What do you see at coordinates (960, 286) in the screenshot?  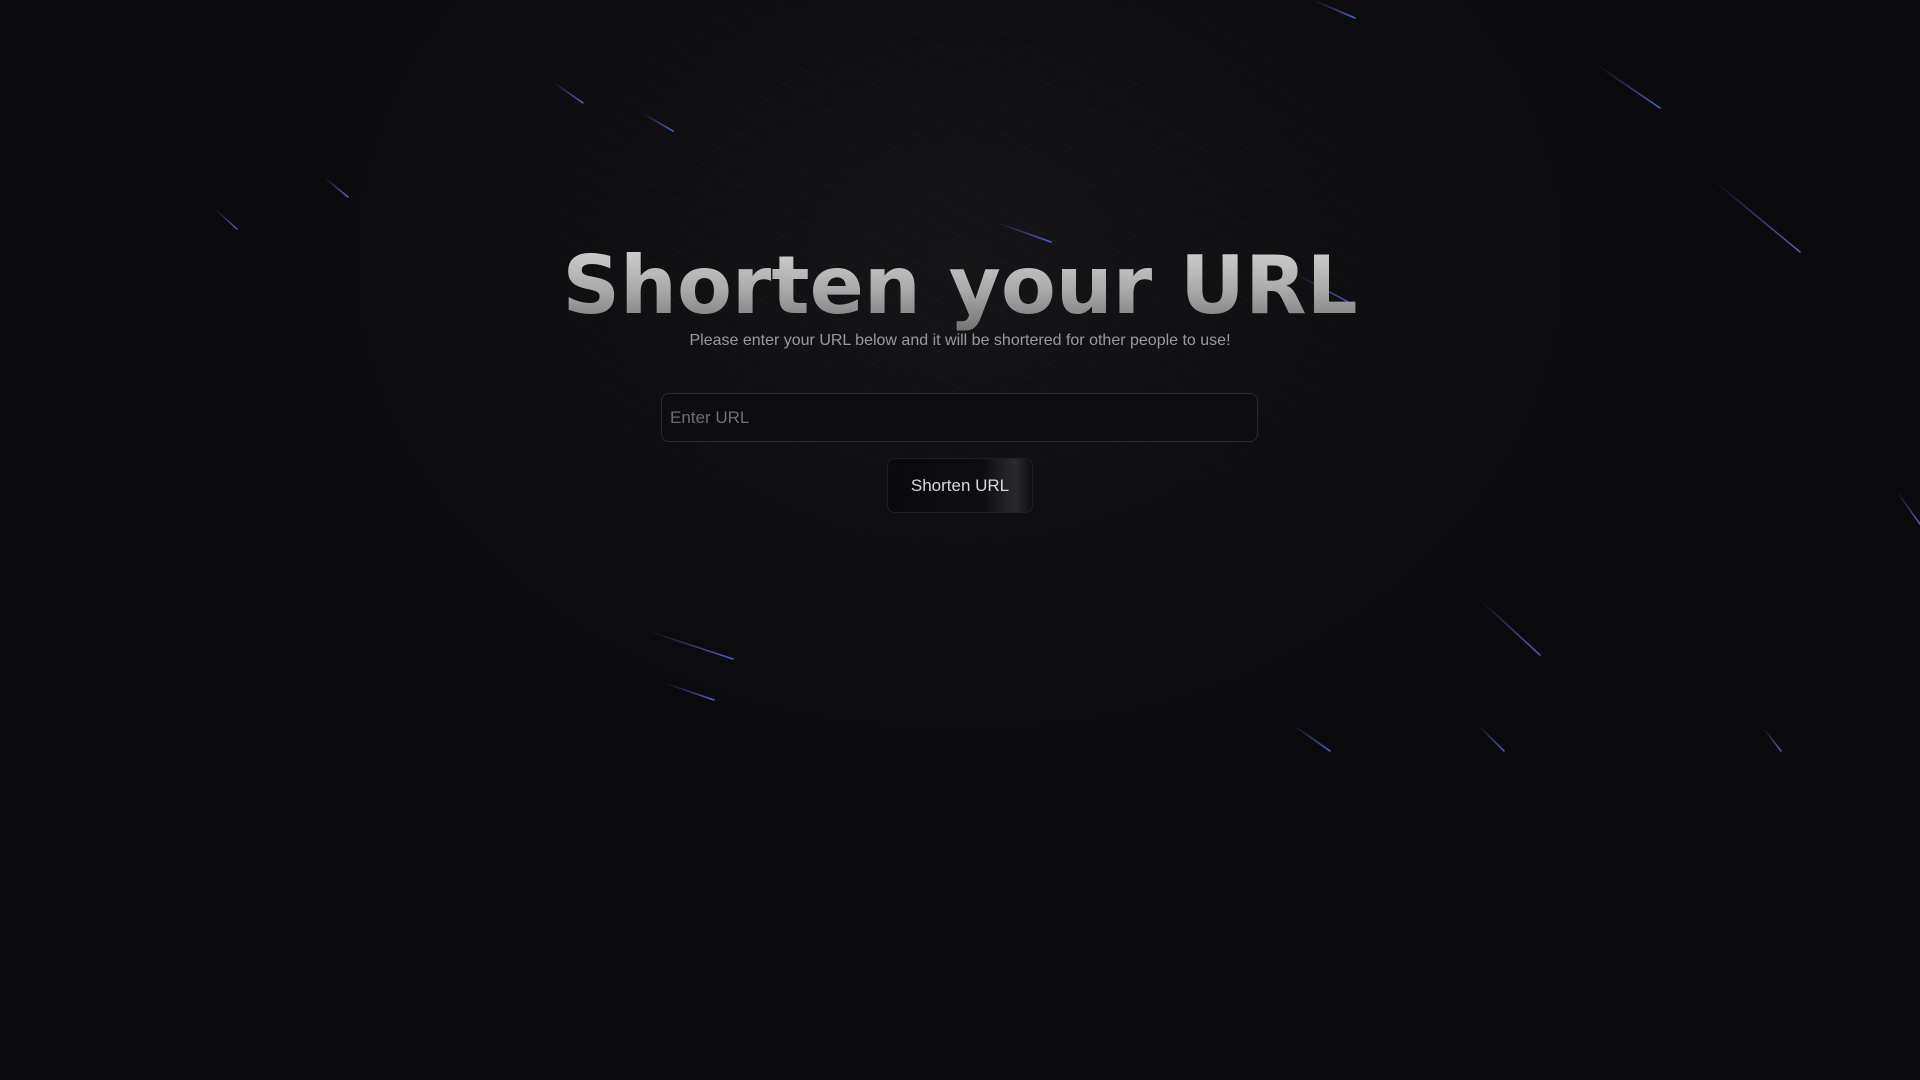 I see `page-title: Shorten your URL` at bounding box center [960, 286].